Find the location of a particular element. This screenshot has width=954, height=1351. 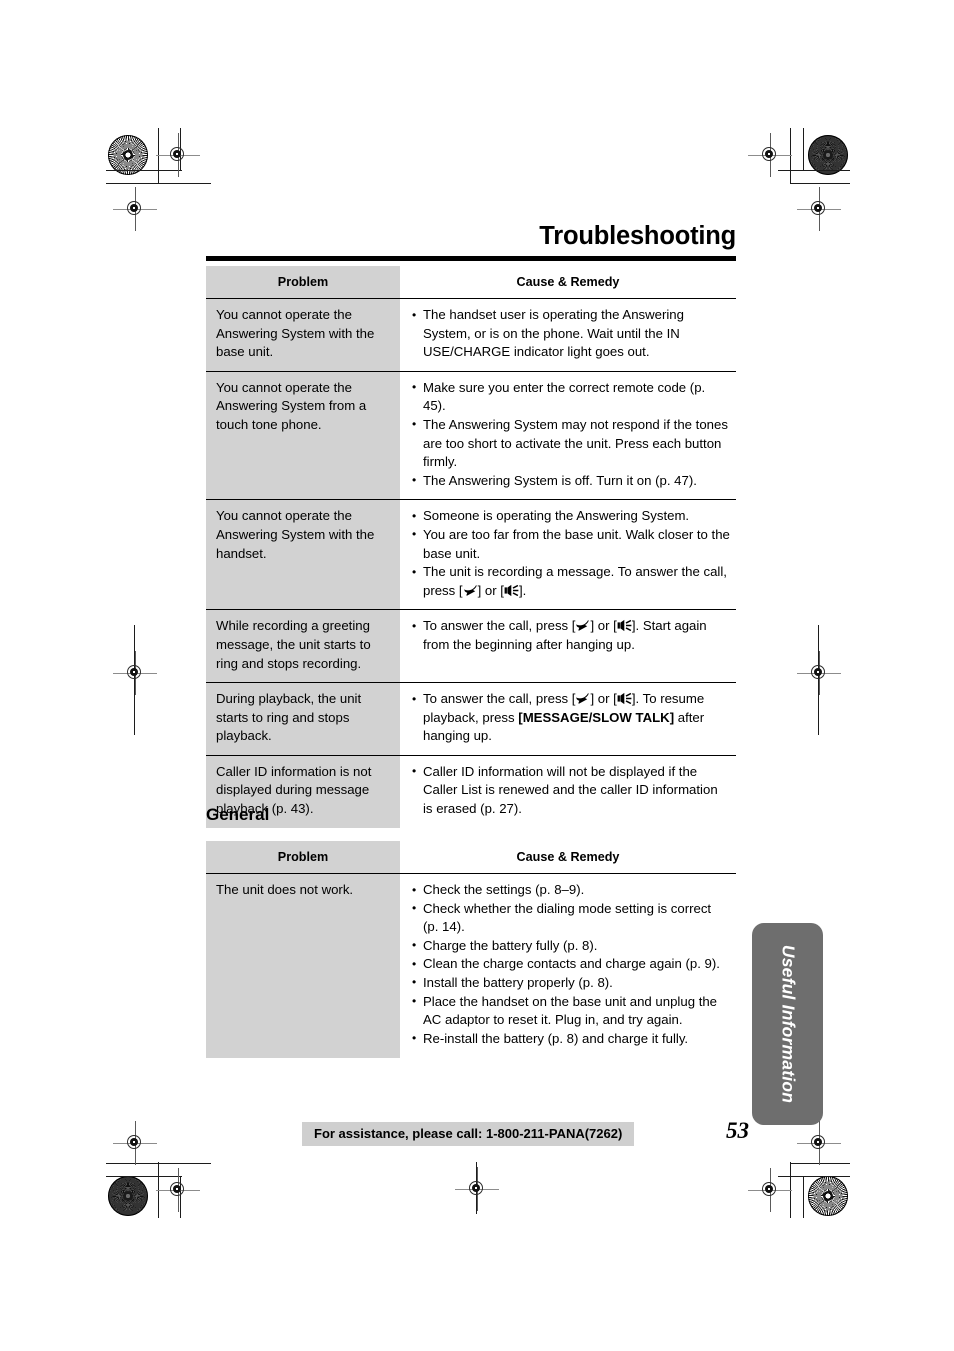

registration-crosshair-bottom-center is located at coordinates (477, 1189).